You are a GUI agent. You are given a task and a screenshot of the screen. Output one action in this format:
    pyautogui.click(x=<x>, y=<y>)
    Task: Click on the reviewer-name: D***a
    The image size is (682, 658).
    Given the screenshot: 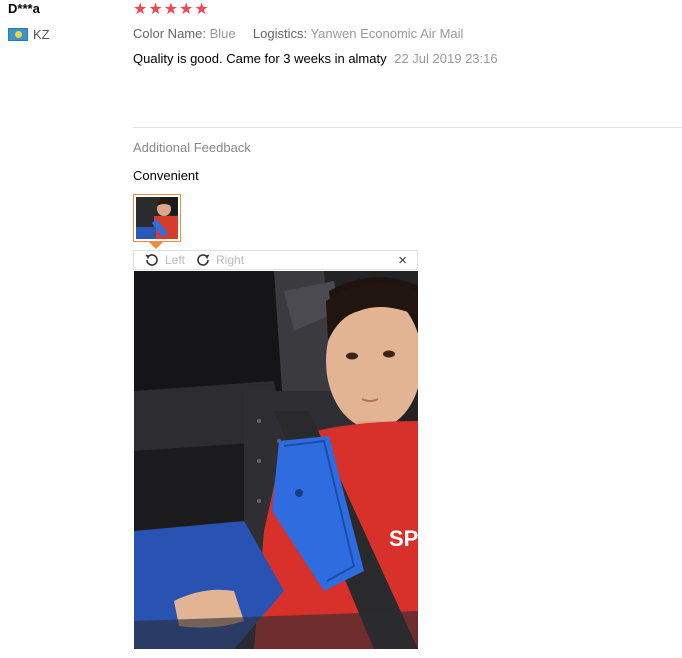 What is the action you would take?
    pyautogui.click(x=24, y=8)
    